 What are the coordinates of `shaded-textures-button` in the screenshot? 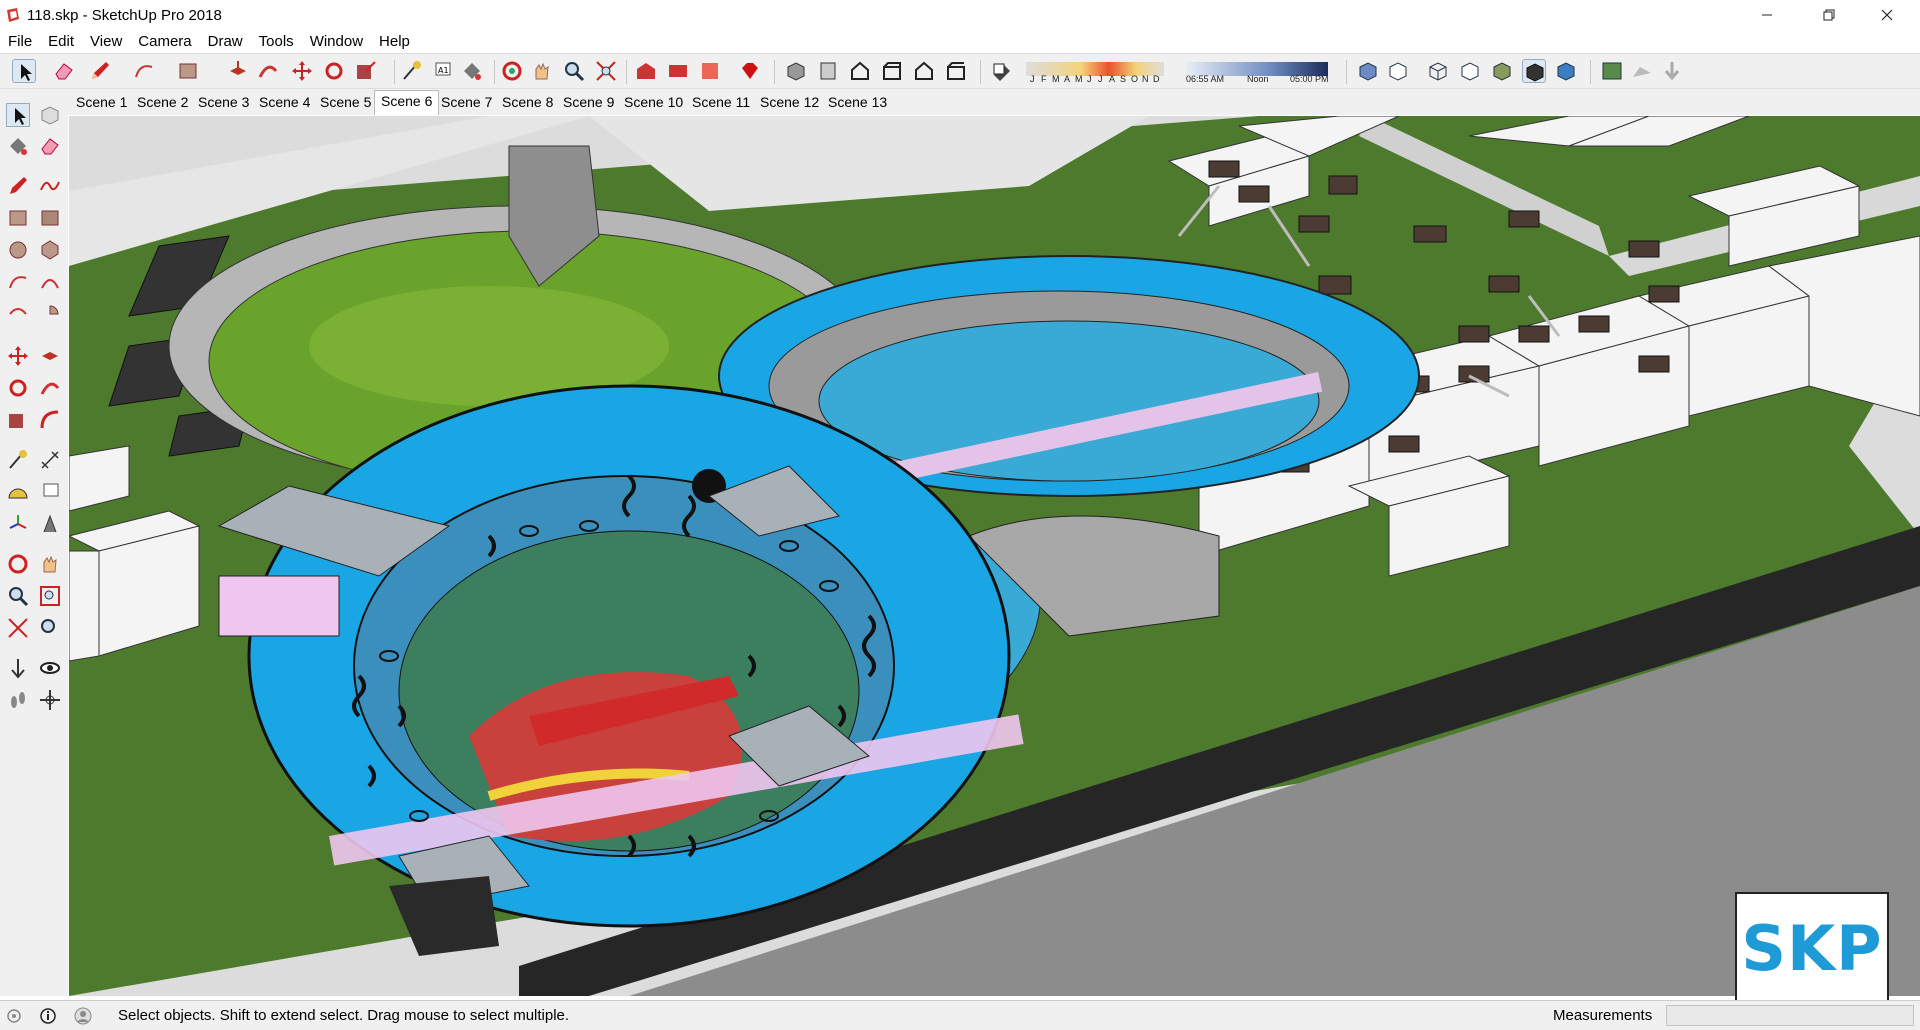 It's located at (1534, 71).